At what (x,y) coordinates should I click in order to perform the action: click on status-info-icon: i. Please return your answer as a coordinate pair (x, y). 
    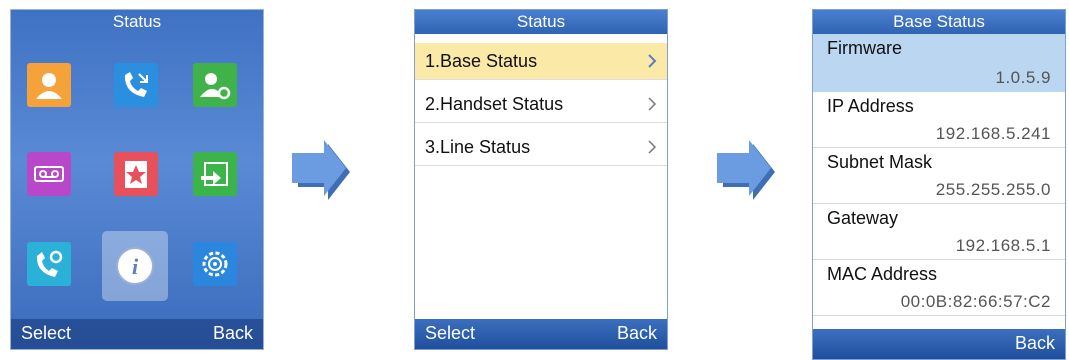
    Looking at the image, I should click on (135, 266).